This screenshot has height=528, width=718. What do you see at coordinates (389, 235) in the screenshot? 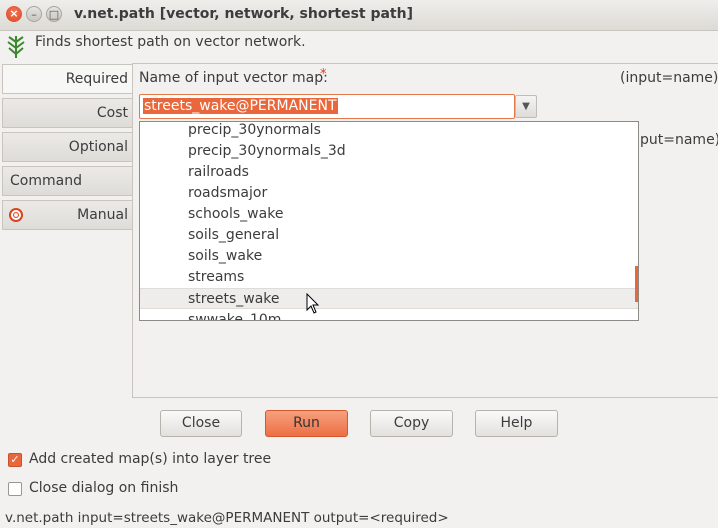
I see `list-item: soils_general` at bounding box center [389, 235].